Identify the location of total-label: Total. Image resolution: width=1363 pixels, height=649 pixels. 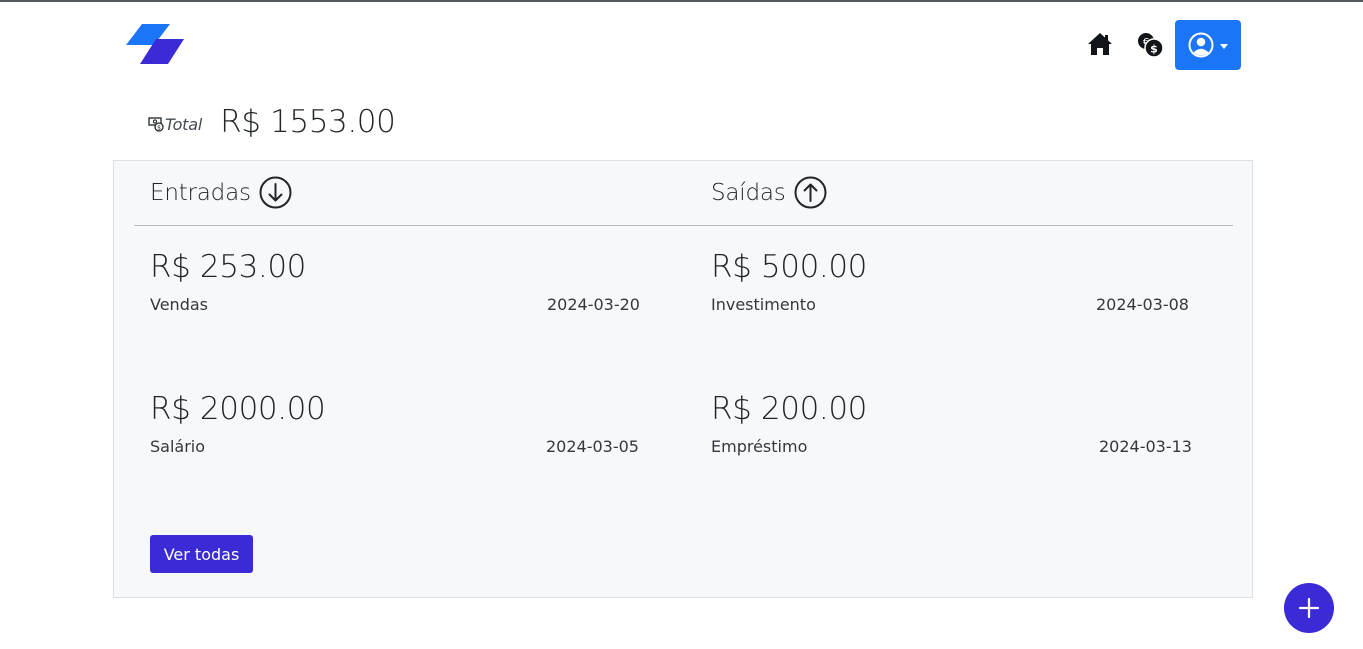
(184, 124).